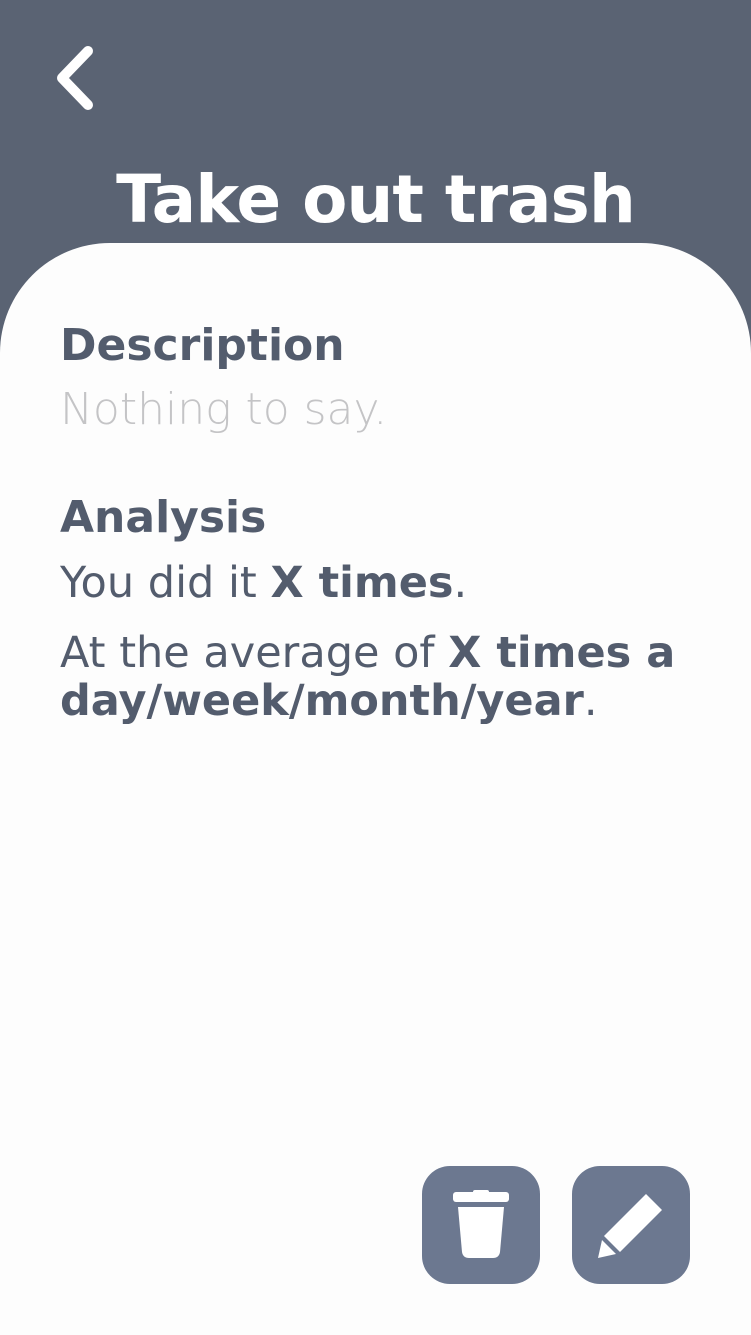  I want to click on back-button, so click(75, 78).